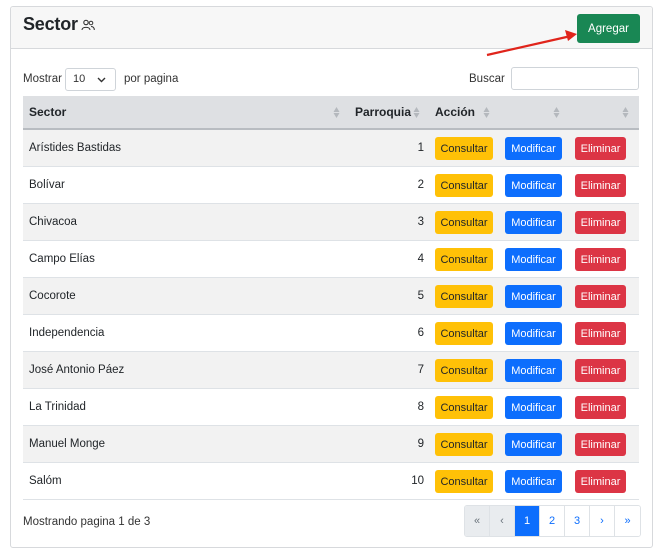 Image resolution: width=658 pixels, height=551 pixels. I want to click on page-button-3: 3, so click(577, 521).